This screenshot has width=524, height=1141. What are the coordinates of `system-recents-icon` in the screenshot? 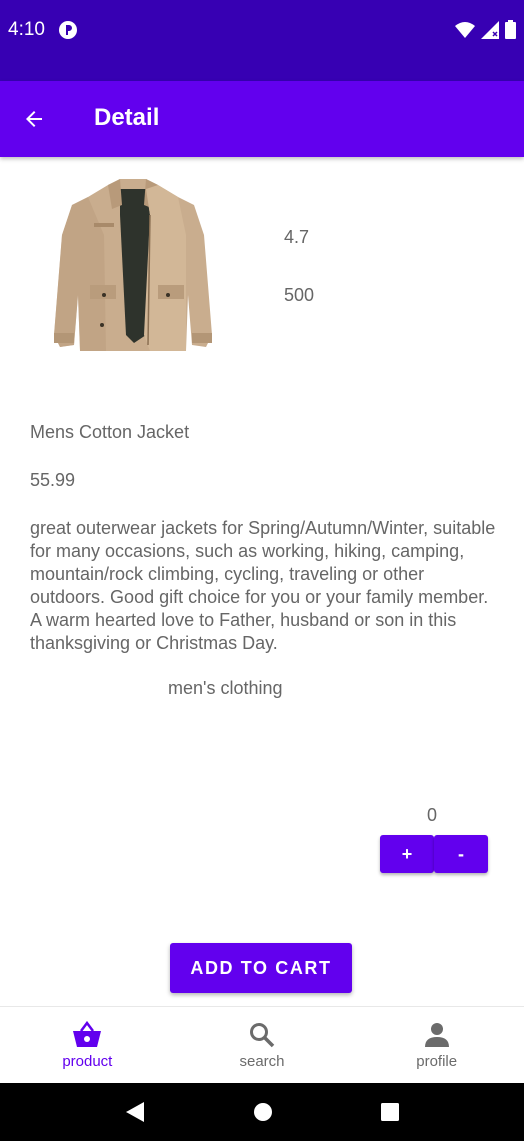 It's located at (390, 1112).